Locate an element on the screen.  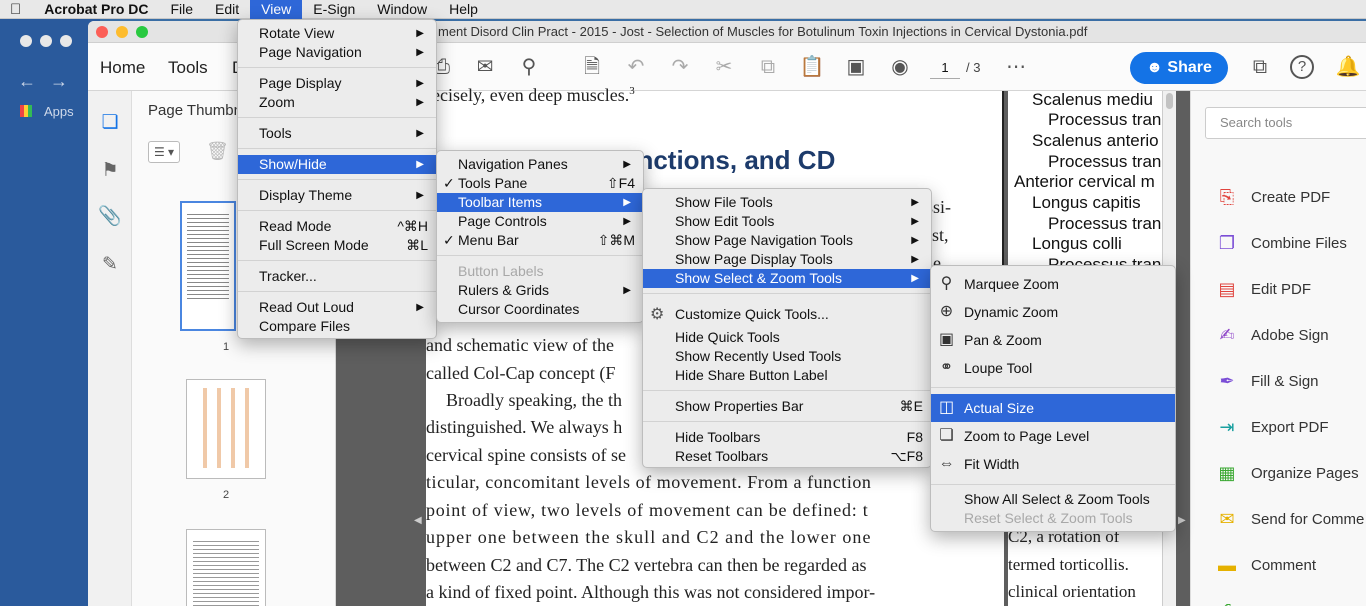
menu-item-loupe-tool: ⚭ Loupe Tool is located at coordinates (1053, 368).